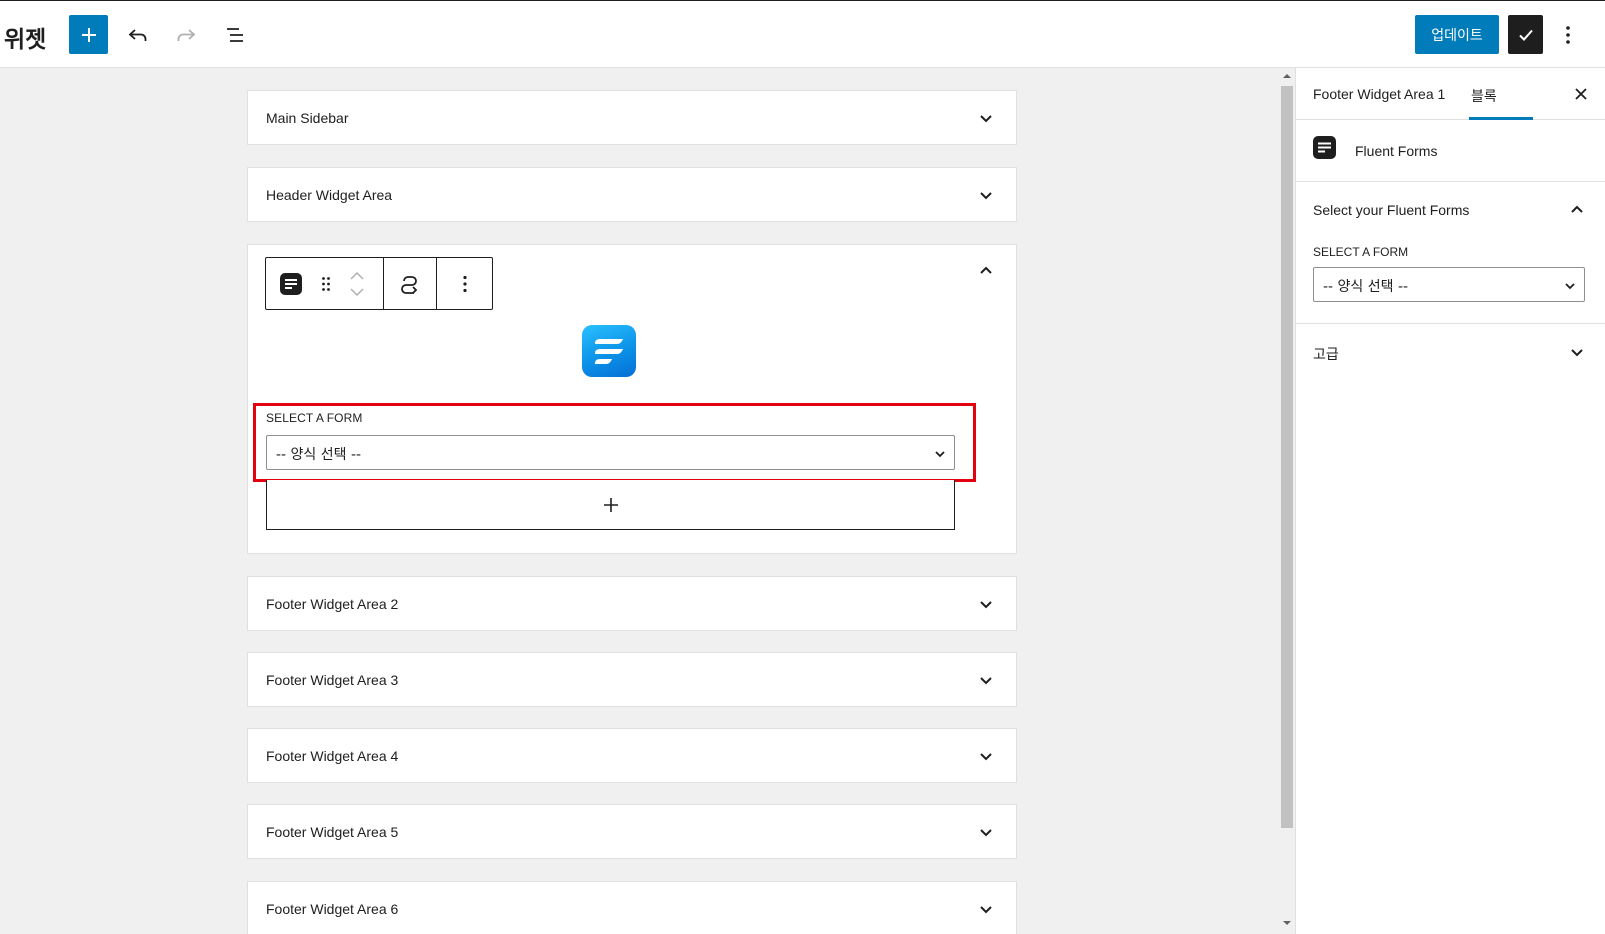  I want to click on scrollbar-thumb, so click(1287, 457).